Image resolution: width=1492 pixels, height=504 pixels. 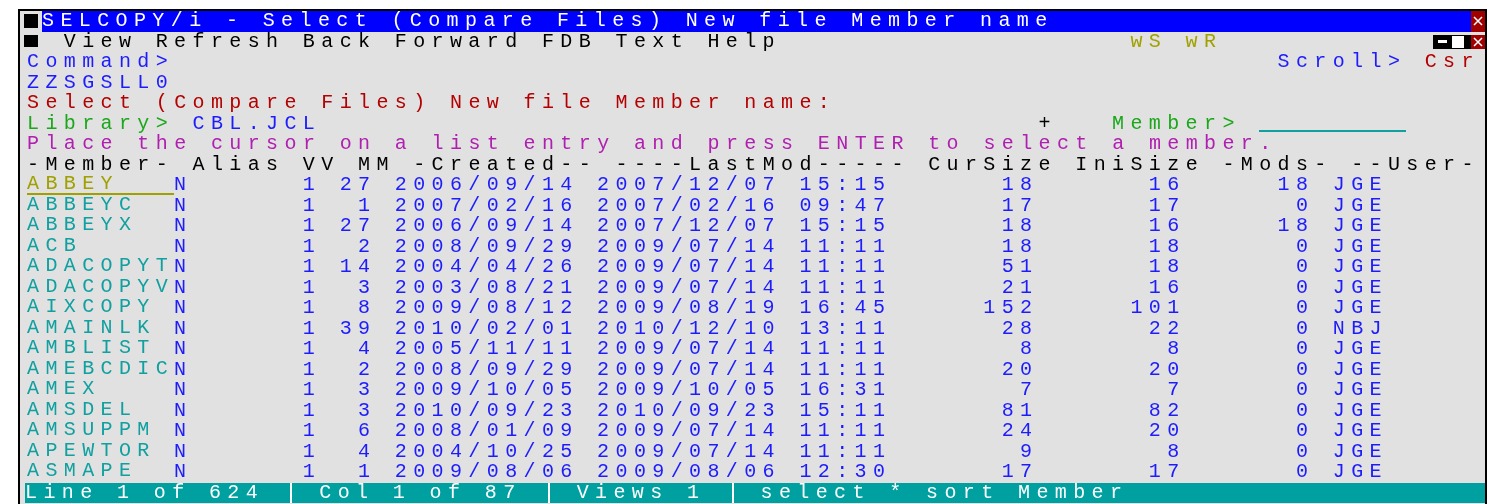 What do you see at coordinates (101, 226) in the screenshot?
I see `member-name: ABBEYX` at bounding box center [101, 226].